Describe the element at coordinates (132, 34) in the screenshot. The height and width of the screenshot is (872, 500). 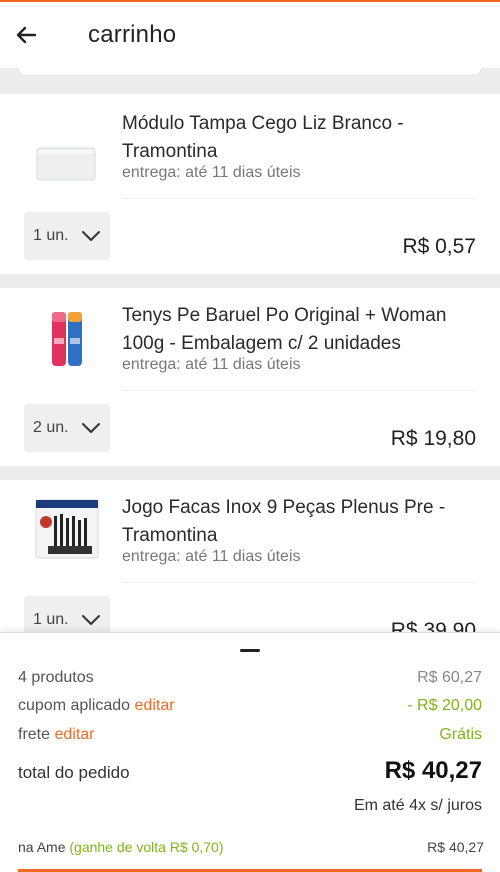
I see `page-title: carrinho` at that location.